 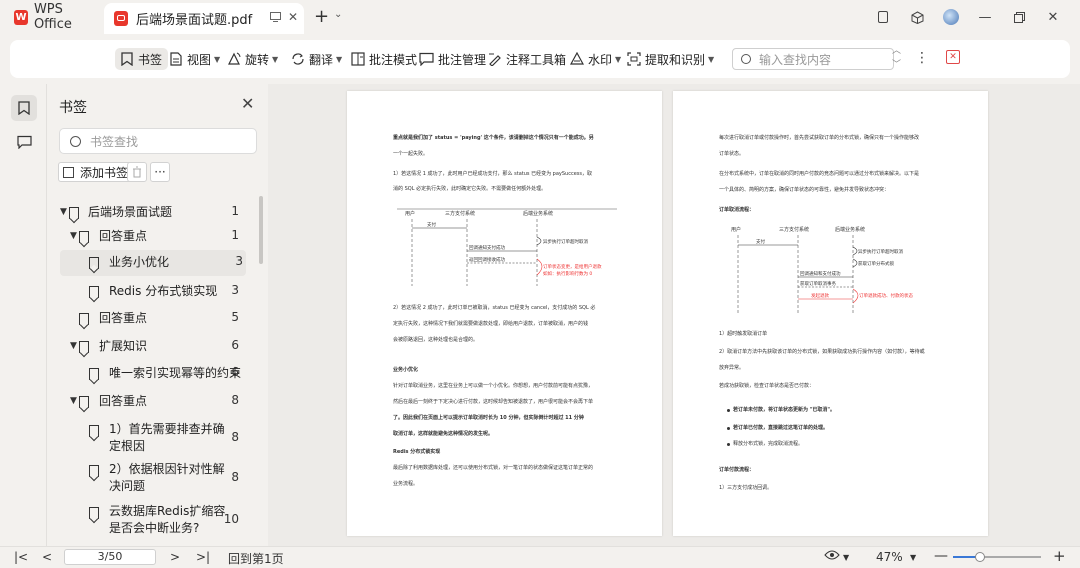 What do you see at coordinates (732, 154) in the screenshot?
I see `page-text-line: 订单状态。` at bounding box center [732, 154].